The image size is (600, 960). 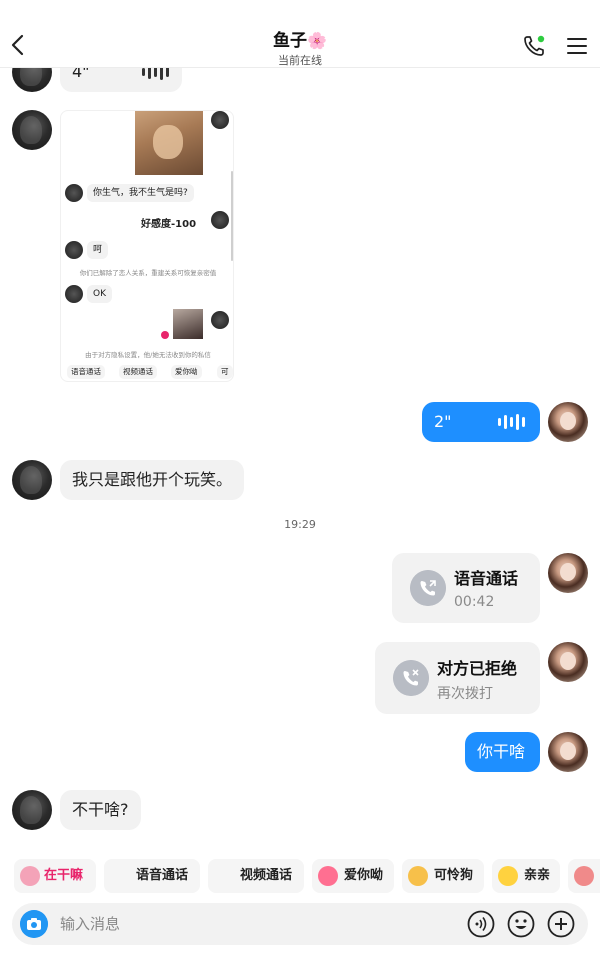 I want to click on mini-chip: 语音通话, so click(x=86, y=372).